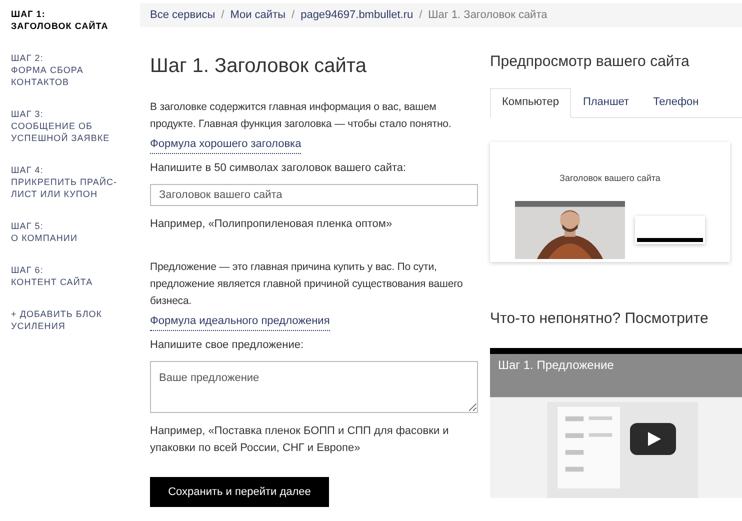 Image resolution: width=742 pixels, height=521 pixels. I want to click on sidebar-step: ШАГ 1: ЗАГОЛОВОК САЙТА, so click(75, 20).